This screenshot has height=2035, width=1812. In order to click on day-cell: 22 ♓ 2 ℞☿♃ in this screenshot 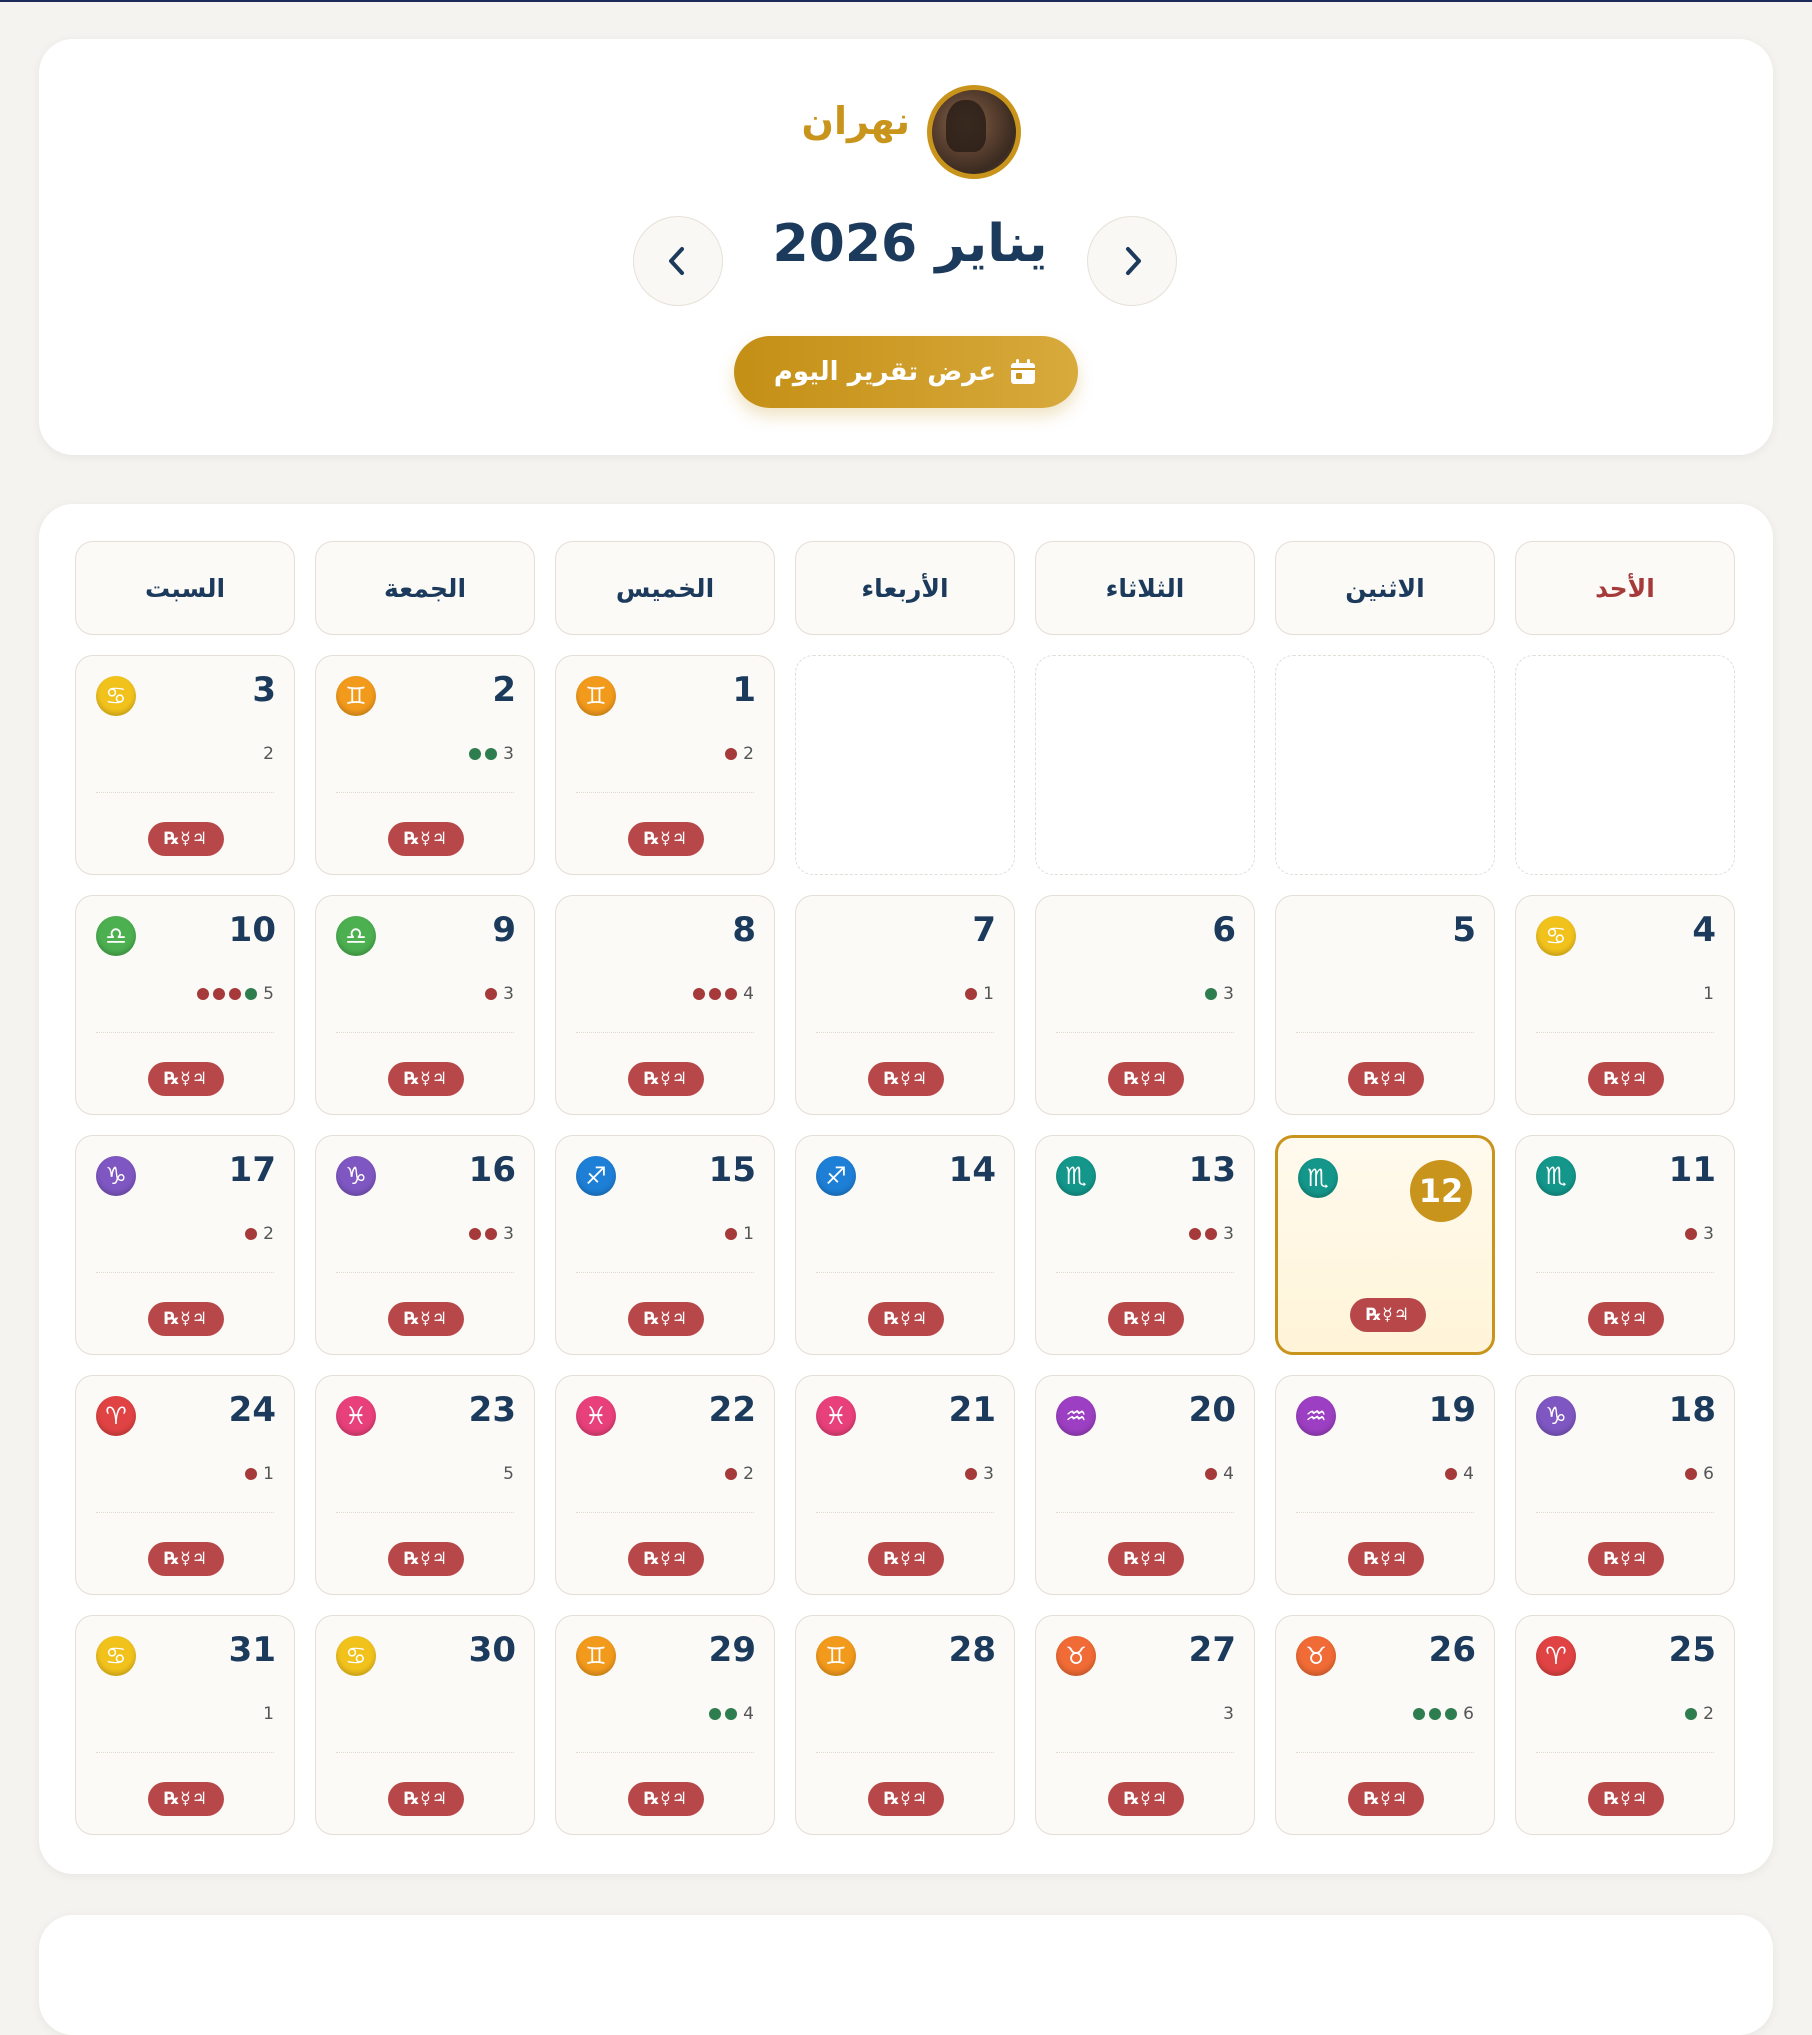, I will do `click(665, 1485)`.